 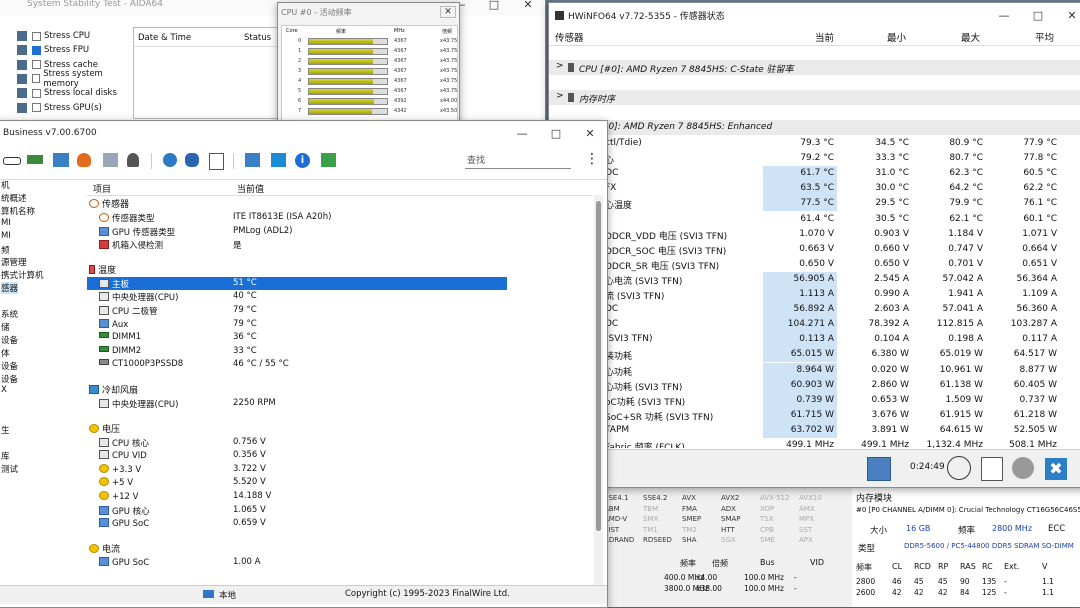 I want to click on maximize-icon: □, so click(x=1038, y=15).